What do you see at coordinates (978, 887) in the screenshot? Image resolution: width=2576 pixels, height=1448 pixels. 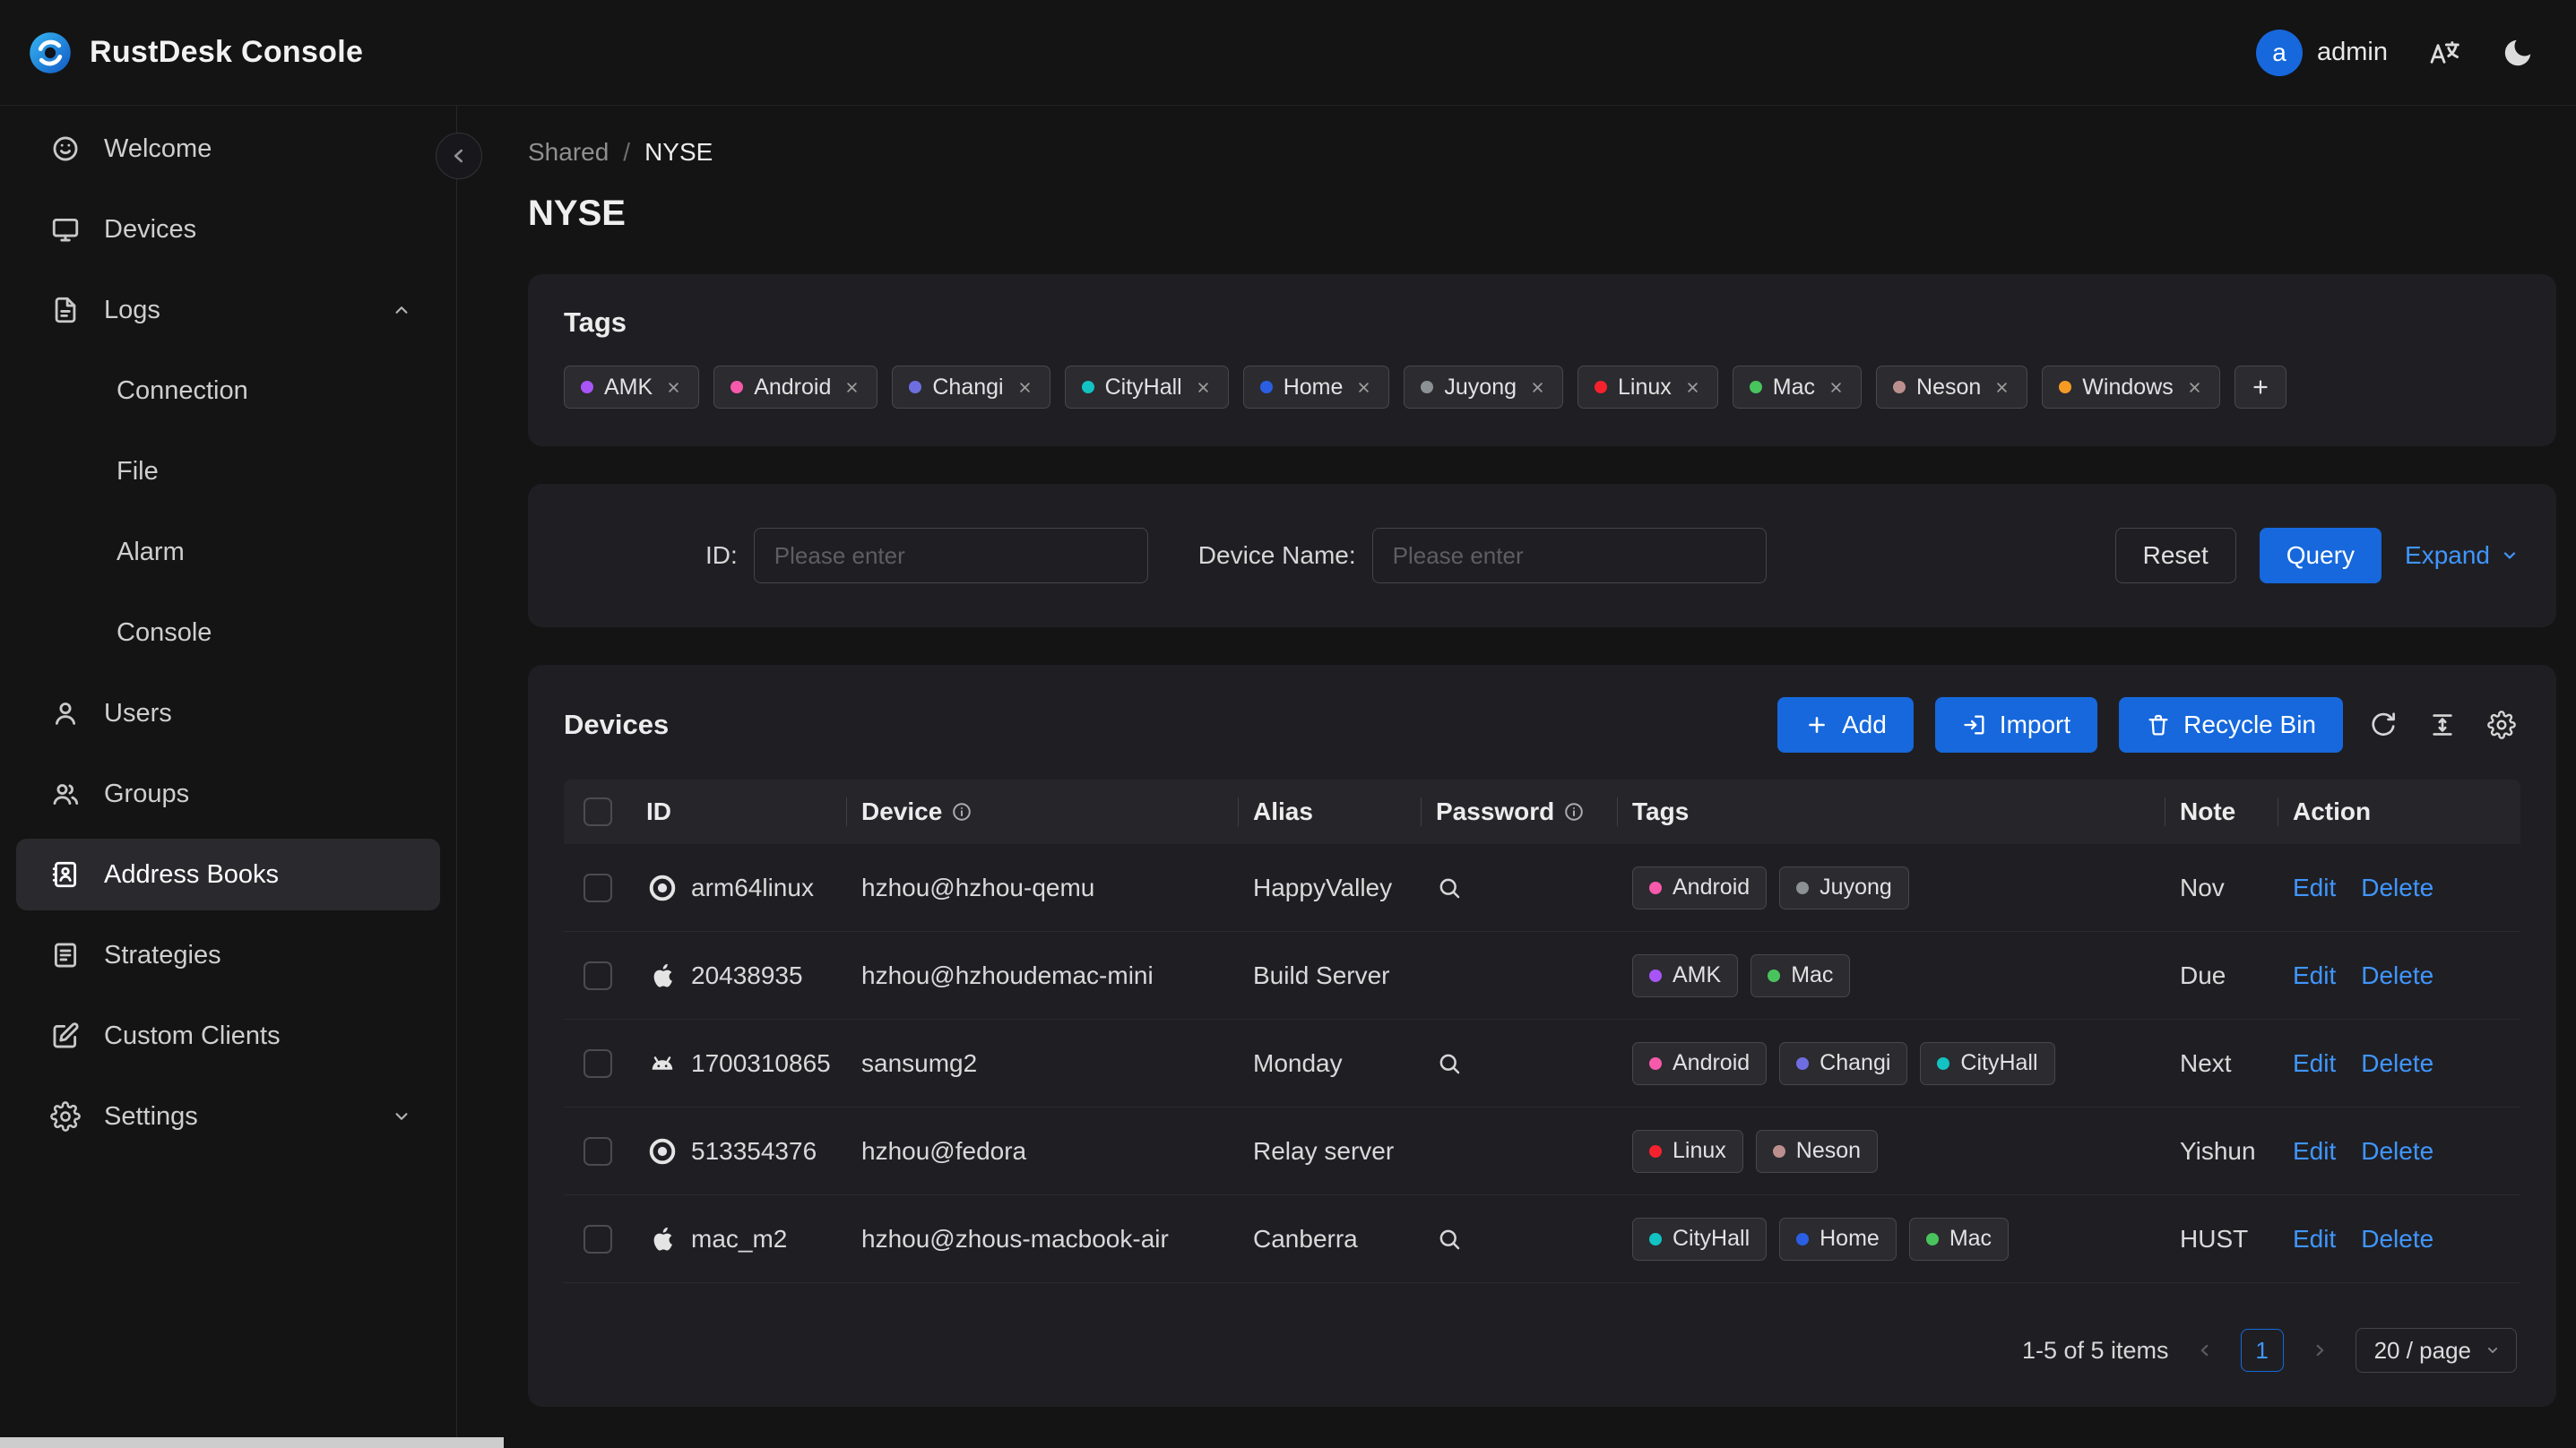 I see `device-name: hzhou@hzhou-qemu` at bounding box center [978, 887].